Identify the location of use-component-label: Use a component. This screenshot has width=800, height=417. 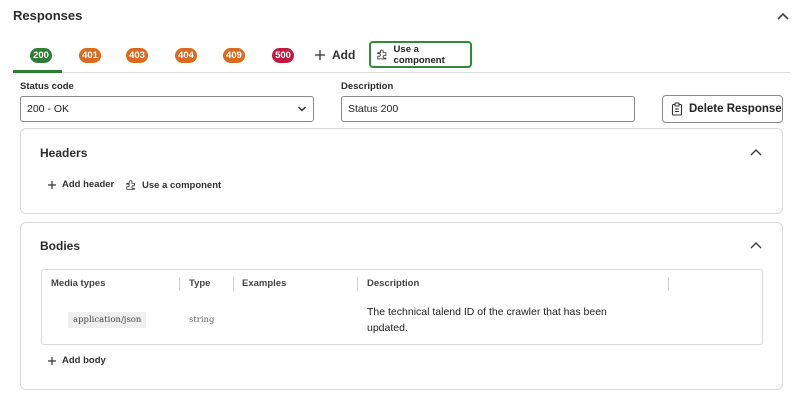
(419, 54).